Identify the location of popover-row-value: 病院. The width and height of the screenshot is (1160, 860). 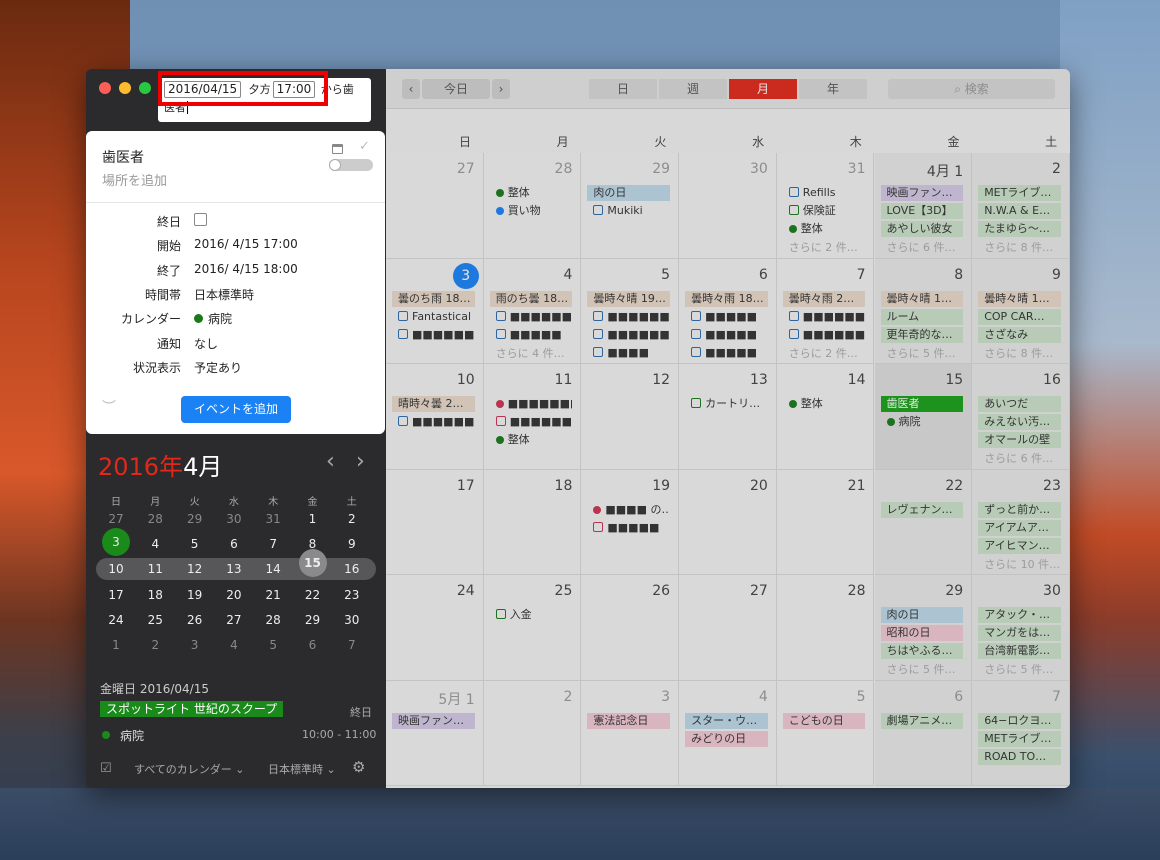
(220, 318).